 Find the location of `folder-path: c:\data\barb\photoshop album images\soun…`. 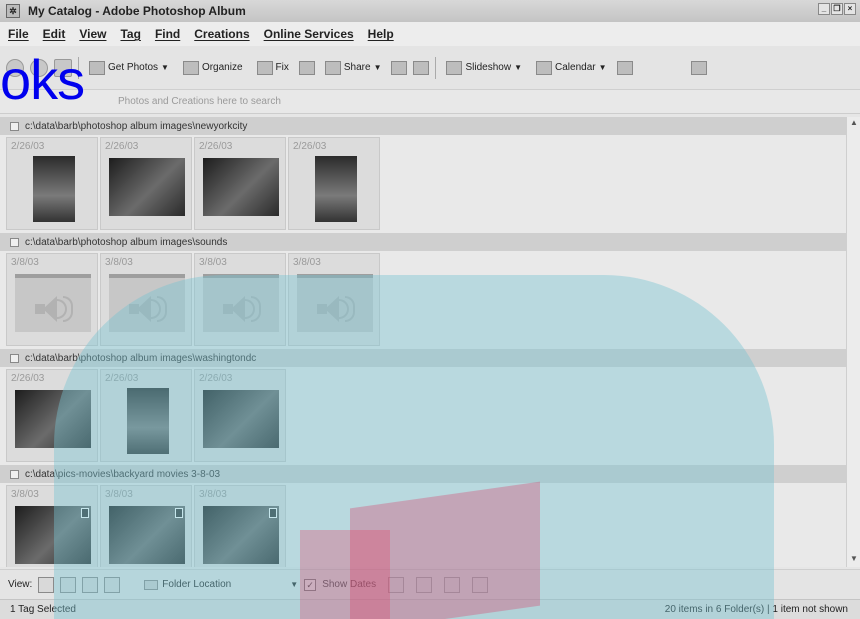

folder-path: c:\data\barb\photoshop album images\soun… is located at coordinates (126, 242).